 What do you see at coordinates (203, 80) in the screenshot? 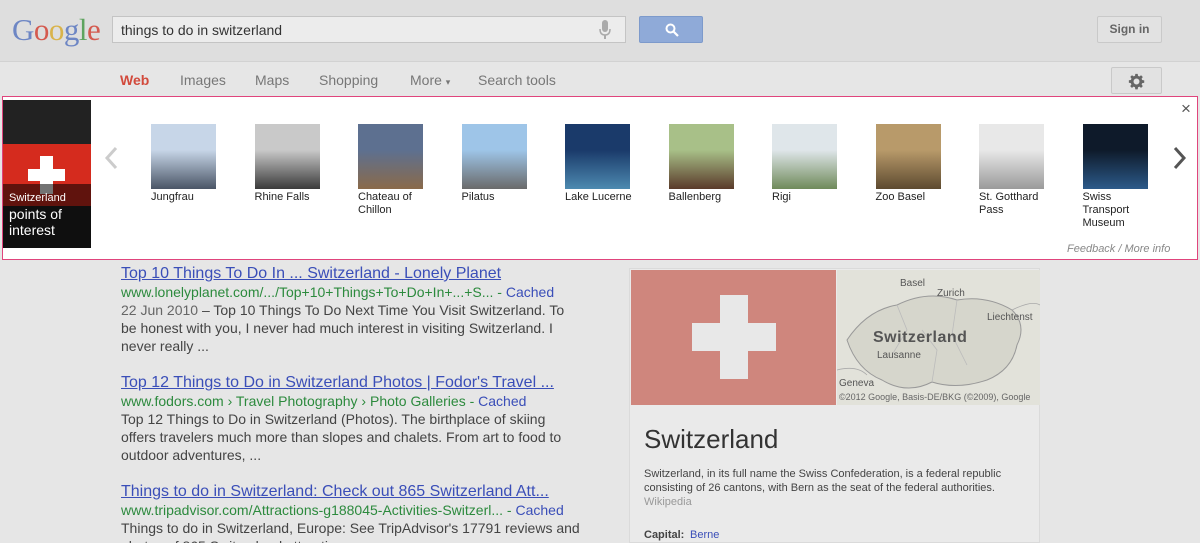
I see `tab-images: Images` at bounding box center [203, 80].